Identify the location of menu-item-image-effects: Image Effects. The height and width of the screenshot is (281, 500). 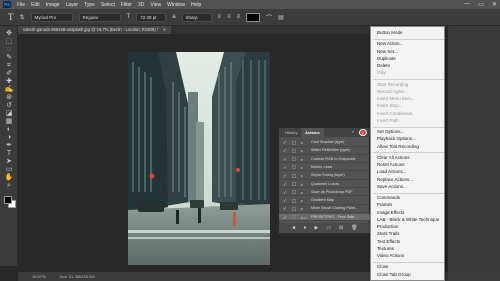
(390, 212).